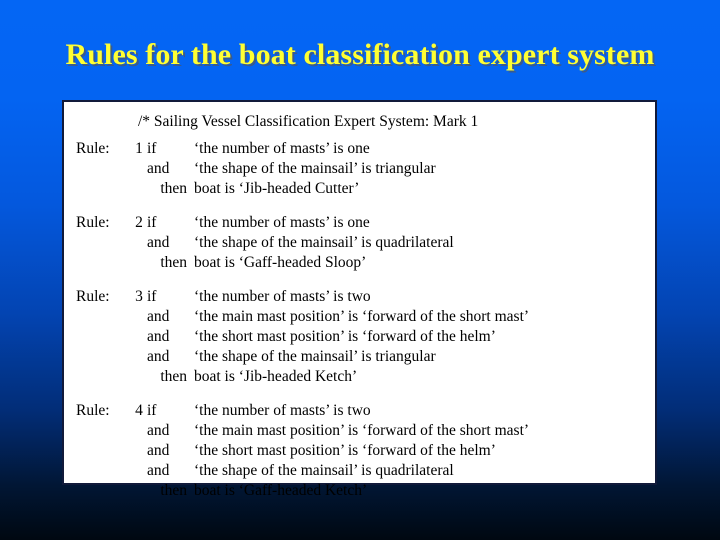 Image resolution: width=720 pixels, height=540 pixels. I want to click on rule-line: then boat is ‘Jib-headed Cutter’, so click(359, 189).